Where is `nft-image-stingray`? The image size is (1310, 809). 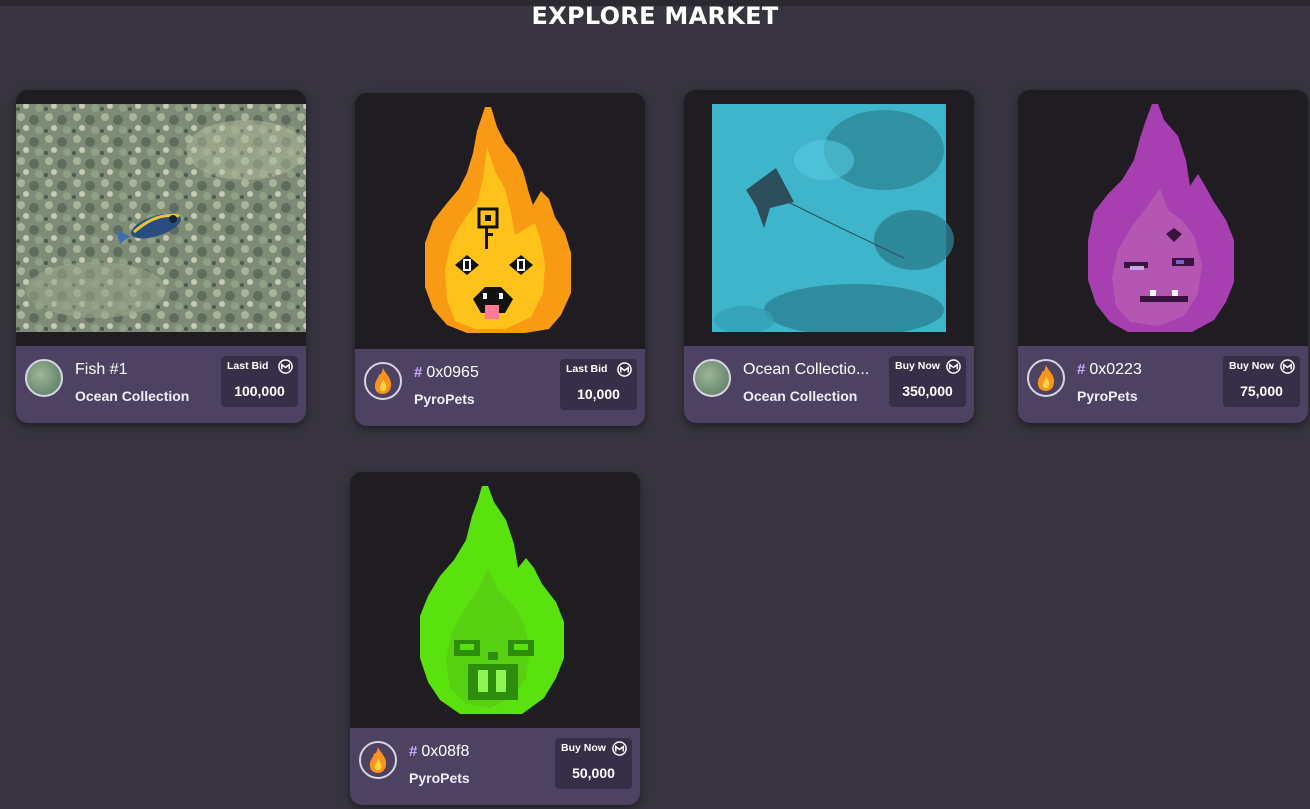
nft-image-stingray is located at coordinates (829, 218).